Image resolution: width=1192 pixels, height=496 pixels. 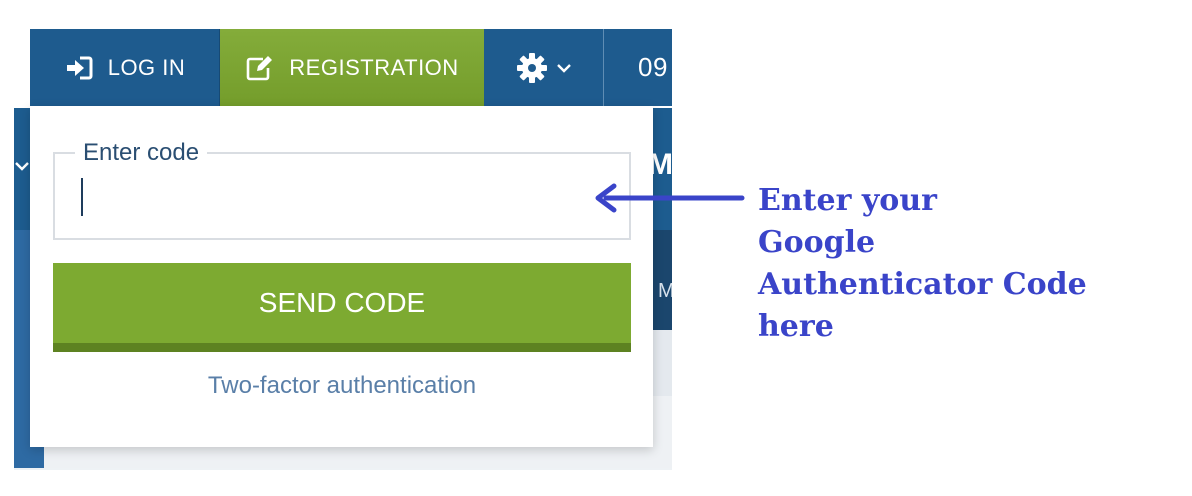 What do you see at coordinates (817, 242) in the screenshot?
I see `annotation-line: Google` at bounding box center [817, 242].